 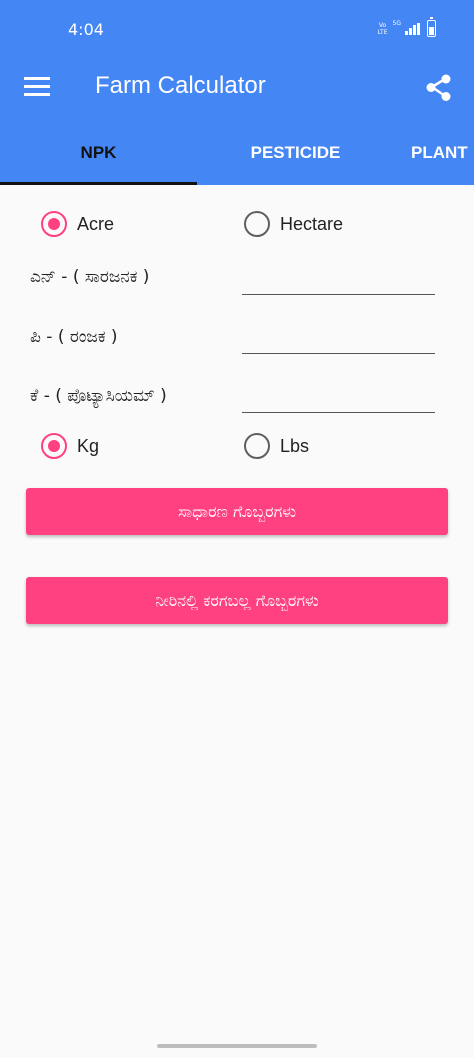 What do you see at coordinates (98, 183) in the screenshot?
I see `selected-tab-indicator` at bounding box center [98, 183].